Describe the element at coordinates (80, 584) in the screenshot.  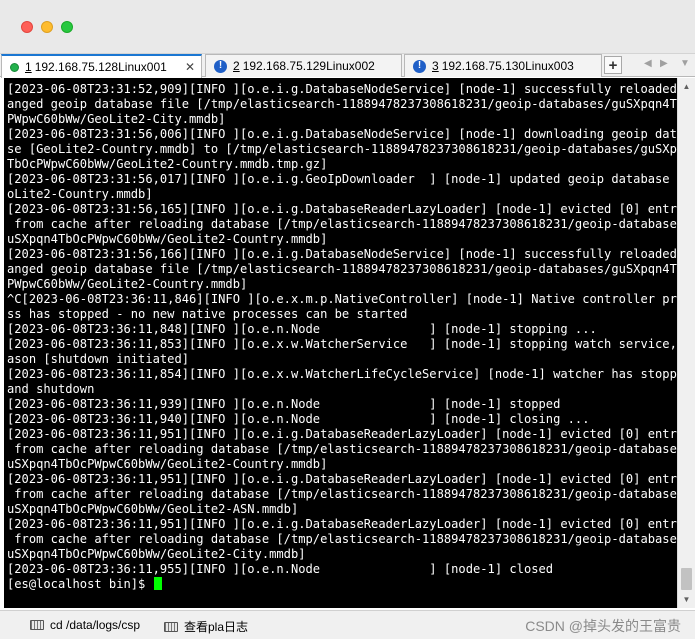
I see `shell-prompt: [es@localhost bin]$` at that location.